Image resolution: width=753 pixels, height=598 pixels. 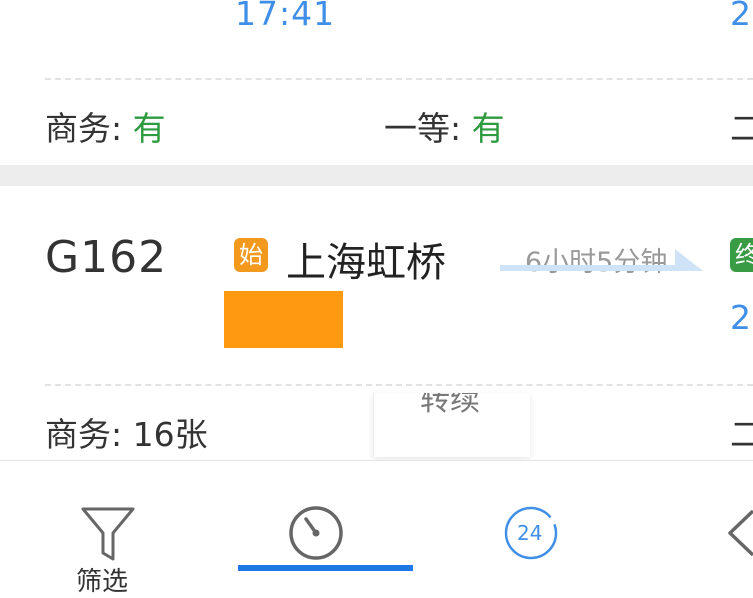 What do you see at coordinates (102, 582) in the screenshot?
I see `tab-filter-label: 筛选` at bounding box center [102, 582].